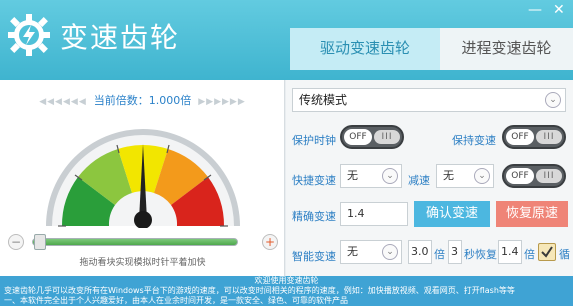  Describe the element at coordinates (510, 252) in the screenshot. I see `factor2-input: 1.4` at that location.